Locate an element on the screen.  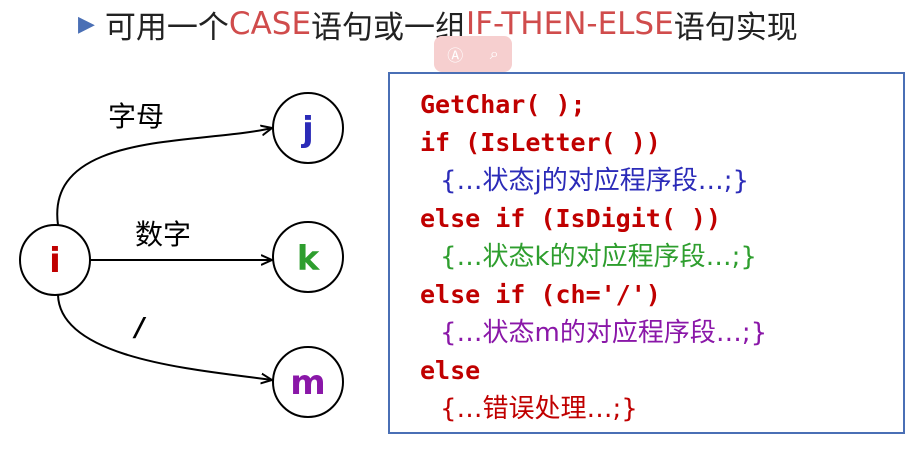
code-block-k: {…状态k的对应程序段…;} is located at coordinates (598, 257).